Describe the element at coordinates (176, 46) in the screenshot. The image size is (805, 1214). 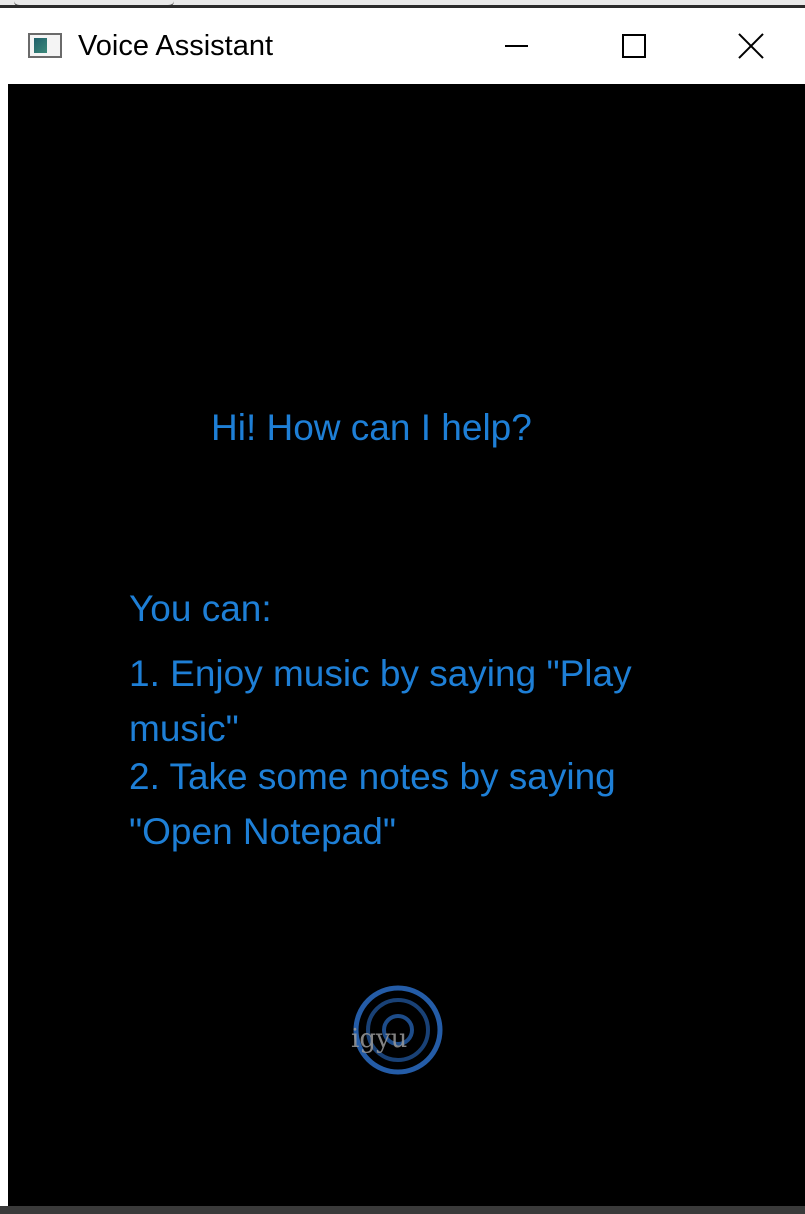
I see `window-title: Voice Assistant` at that location.